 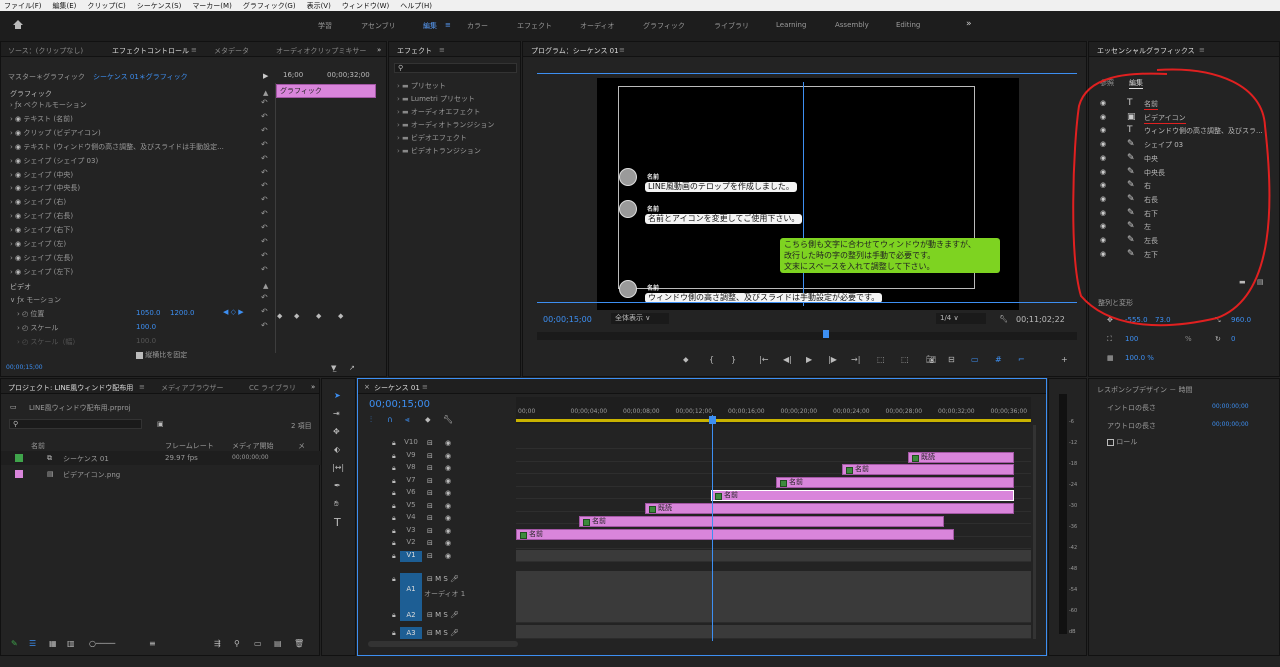 I want to click on selection-tool-icon: ➤, so click(x=337, y=395).